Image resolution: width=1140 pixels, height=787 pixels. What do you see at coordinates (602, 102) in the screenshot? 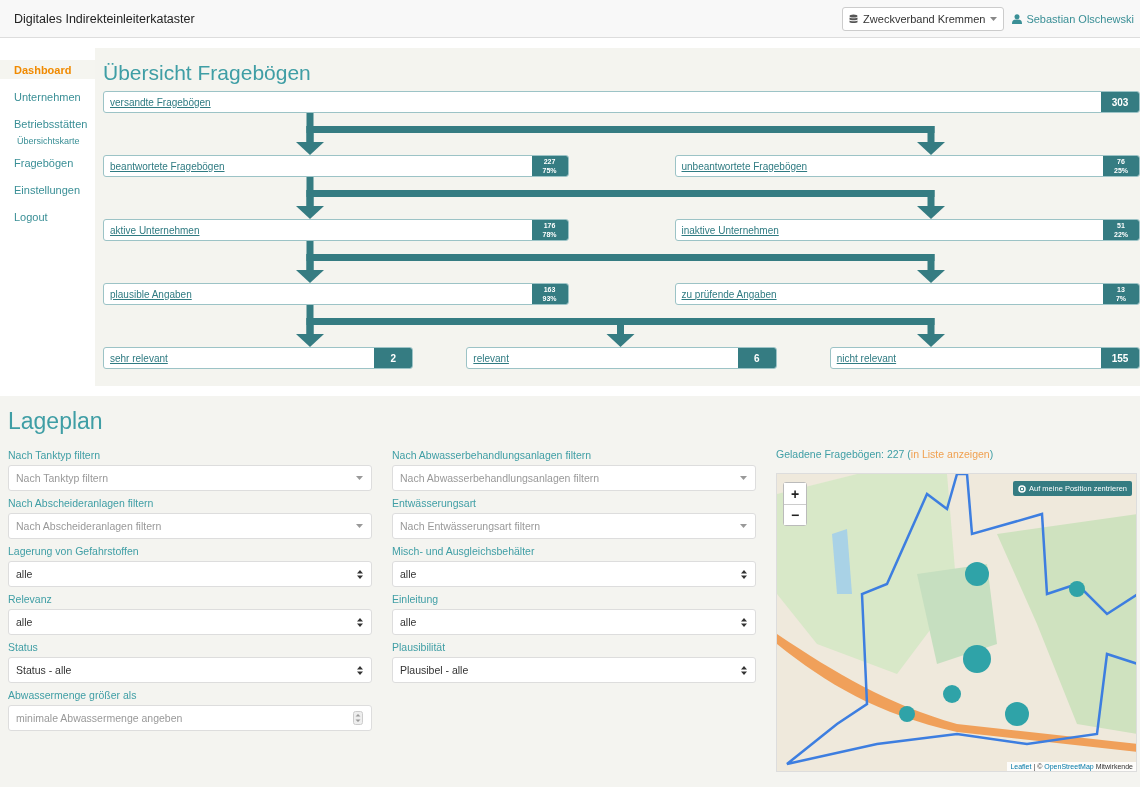
I see `stat-link: versandte Fragebögen` at bounding box center [602, 102].